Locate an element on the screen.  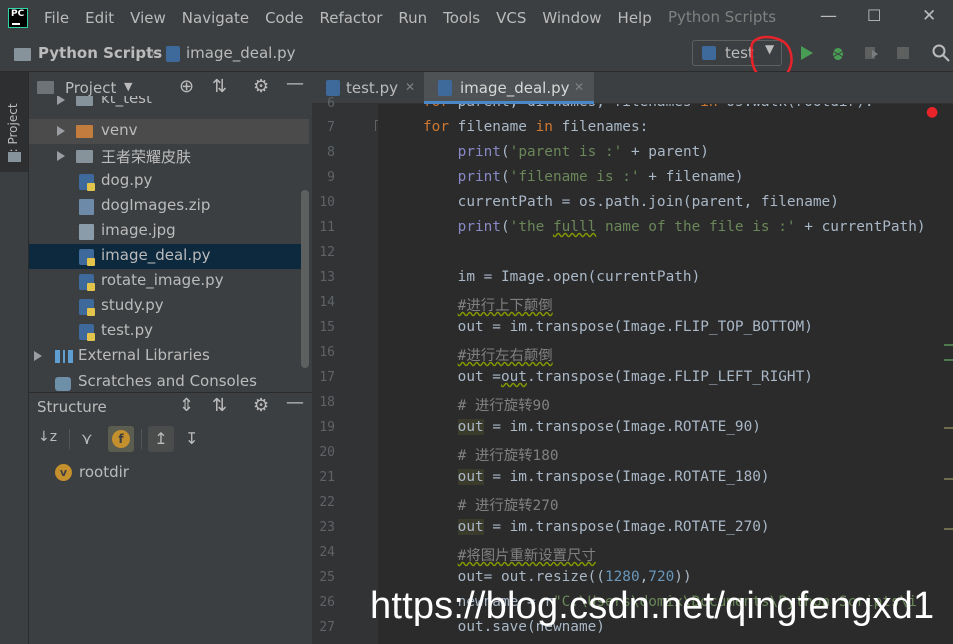
line-number: 18 is located at coordinates (327, 402).